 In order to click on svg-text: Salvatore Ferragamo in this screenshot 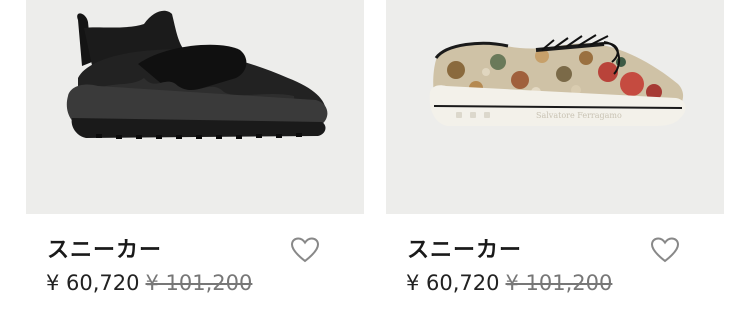, I will do `click(579, 115)`.